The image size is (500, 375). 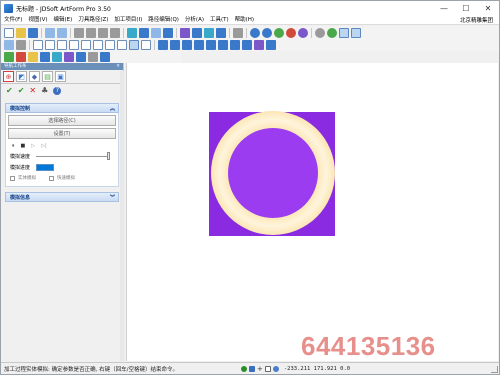 What do you see at coordinates (163, 20) in the screenshot?
I see `menu-path-edit: 路径编辑(Q)` at bounding box center [163, 20].